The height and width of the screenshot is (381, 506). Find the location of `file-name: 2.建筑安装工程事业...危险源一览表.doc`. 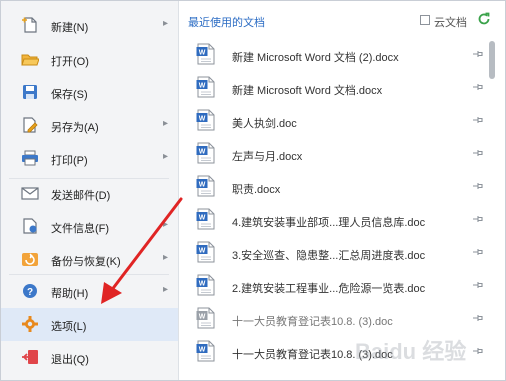

file-name: 2.建筑安装工程事业...危险源一览表.doc is located at coordinates (329, 289).